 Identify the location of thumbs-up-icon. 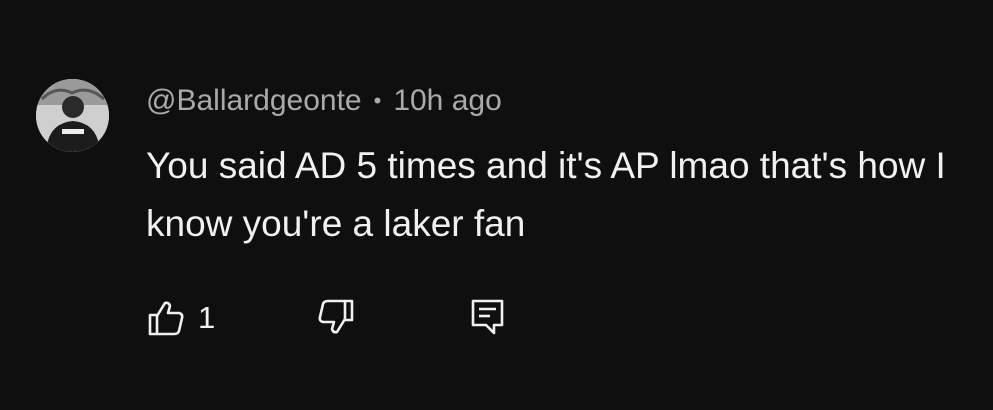
(166, 318).